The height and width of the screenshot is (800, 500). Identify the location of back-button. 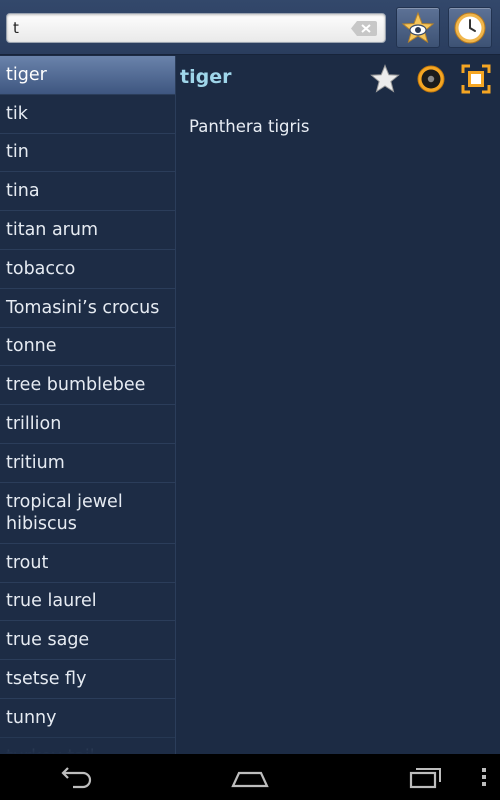
(75, 777).